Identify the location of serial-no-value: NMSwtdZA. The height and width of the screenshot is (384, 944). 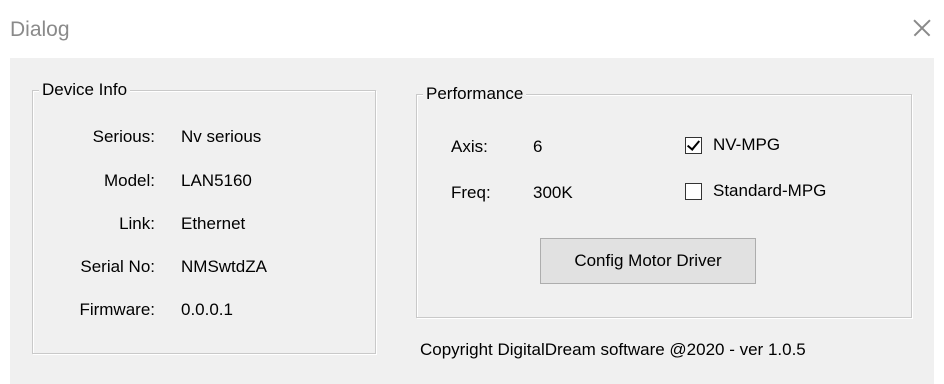
(224, 266).